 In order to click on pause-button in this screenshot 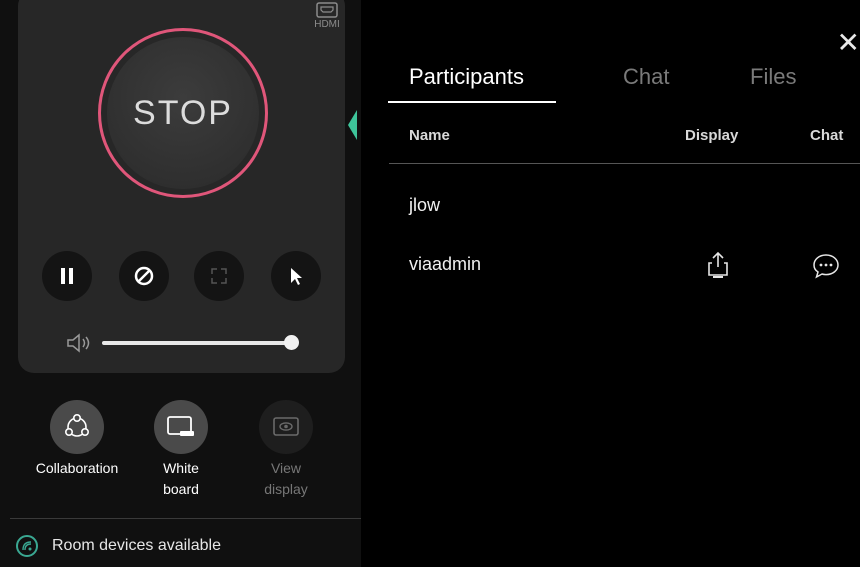, I will do `click(67, 276)`.